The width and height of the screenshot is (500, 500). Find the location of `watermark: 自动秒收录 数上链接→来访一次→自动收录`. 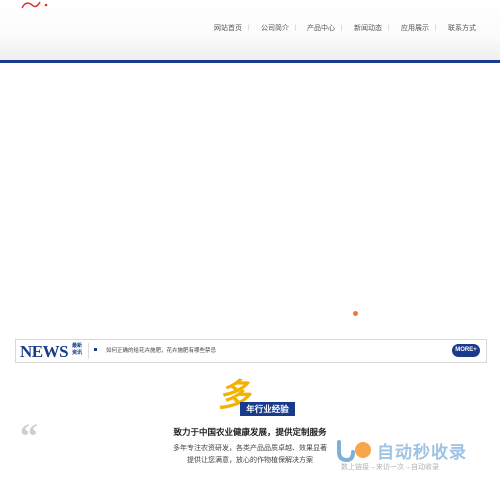

watermark: 自动秒收录 数上链接→来访一次→自动收录 is located at coordinates (410, 456).